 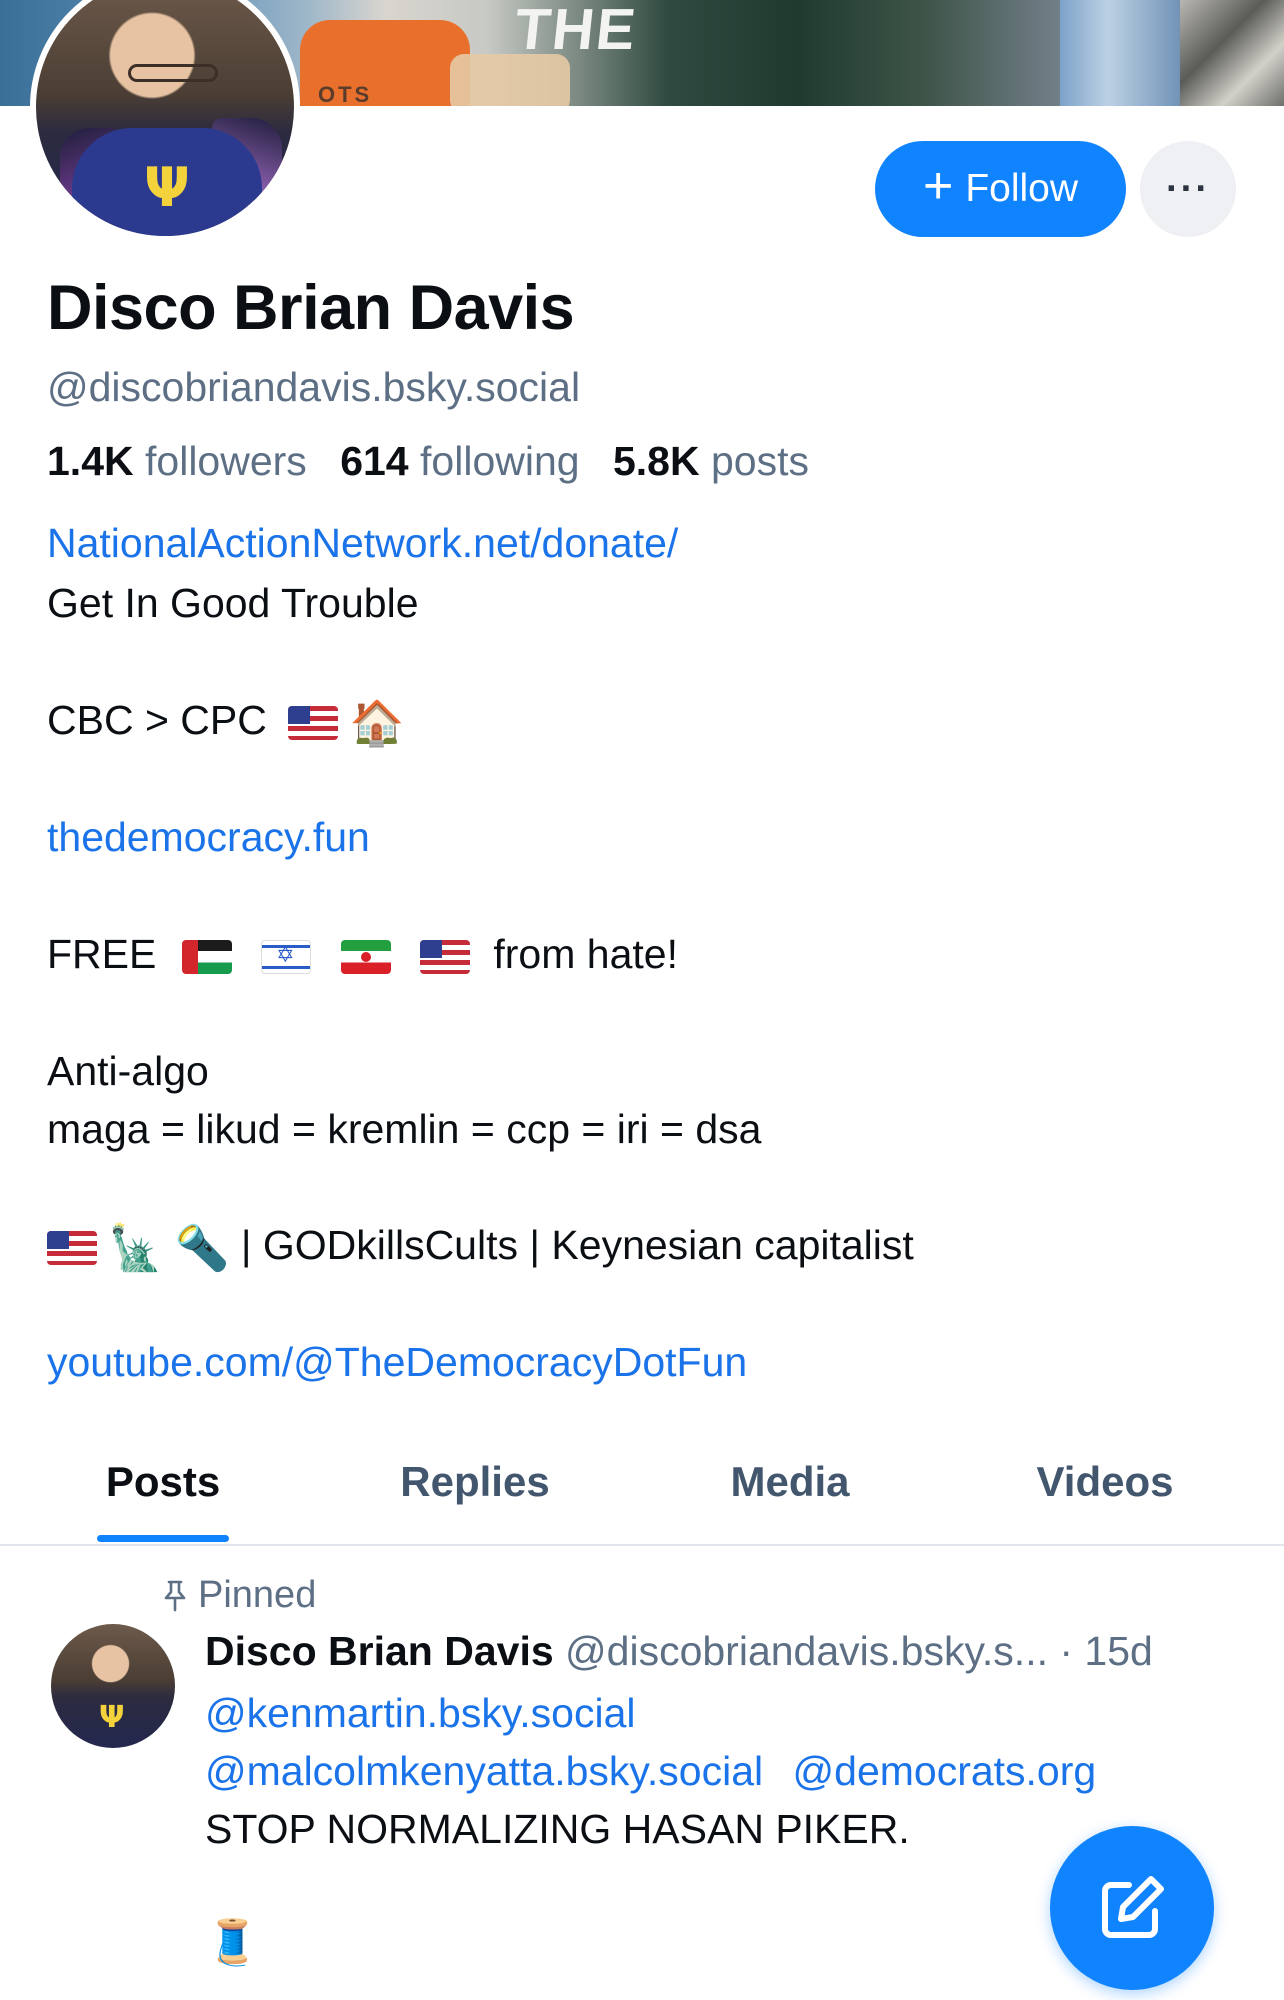 What do you see at coordinates (257, 1595) in the screenshot?
I see `pinned-label: Pinned` at bounding box center [257, 1595].